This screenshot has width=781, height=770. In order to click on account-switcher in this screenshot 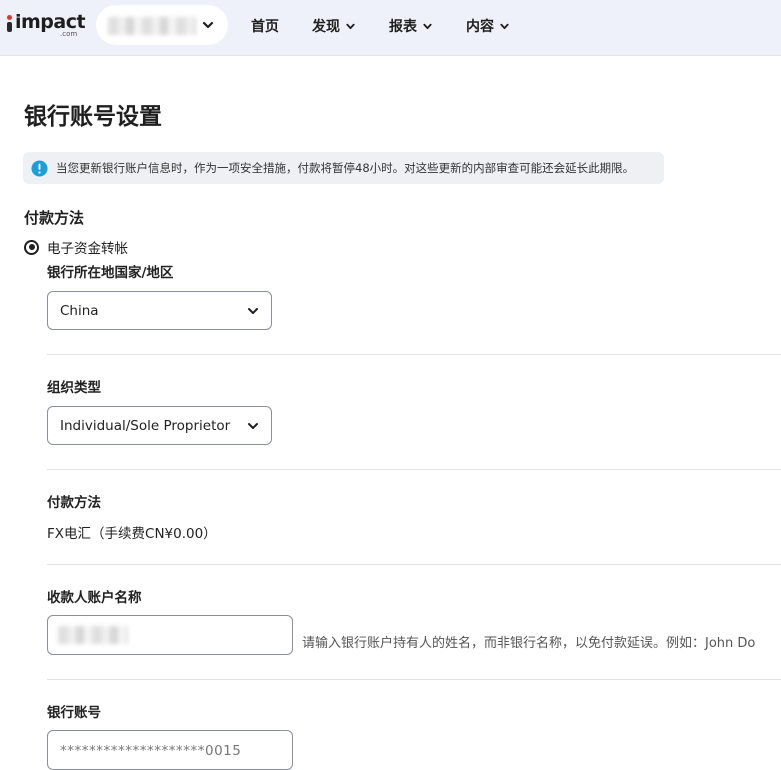, I will do `click(162, 25)`.